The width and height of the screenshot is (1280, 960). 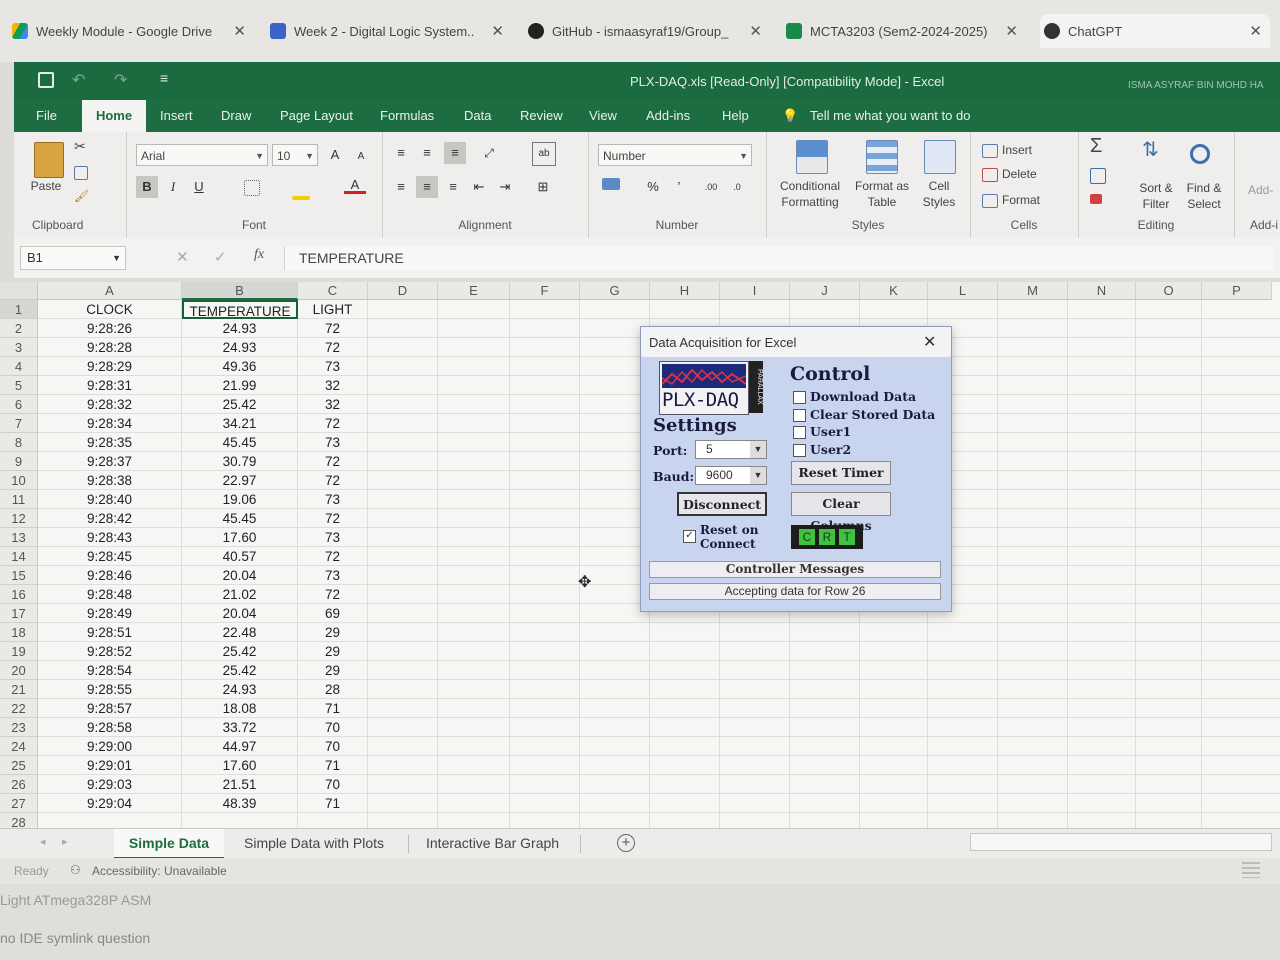 What do you see at coordinates (19, 765) in the screenshot?
I see `row-header: 25` at bounding box center [19, 765].